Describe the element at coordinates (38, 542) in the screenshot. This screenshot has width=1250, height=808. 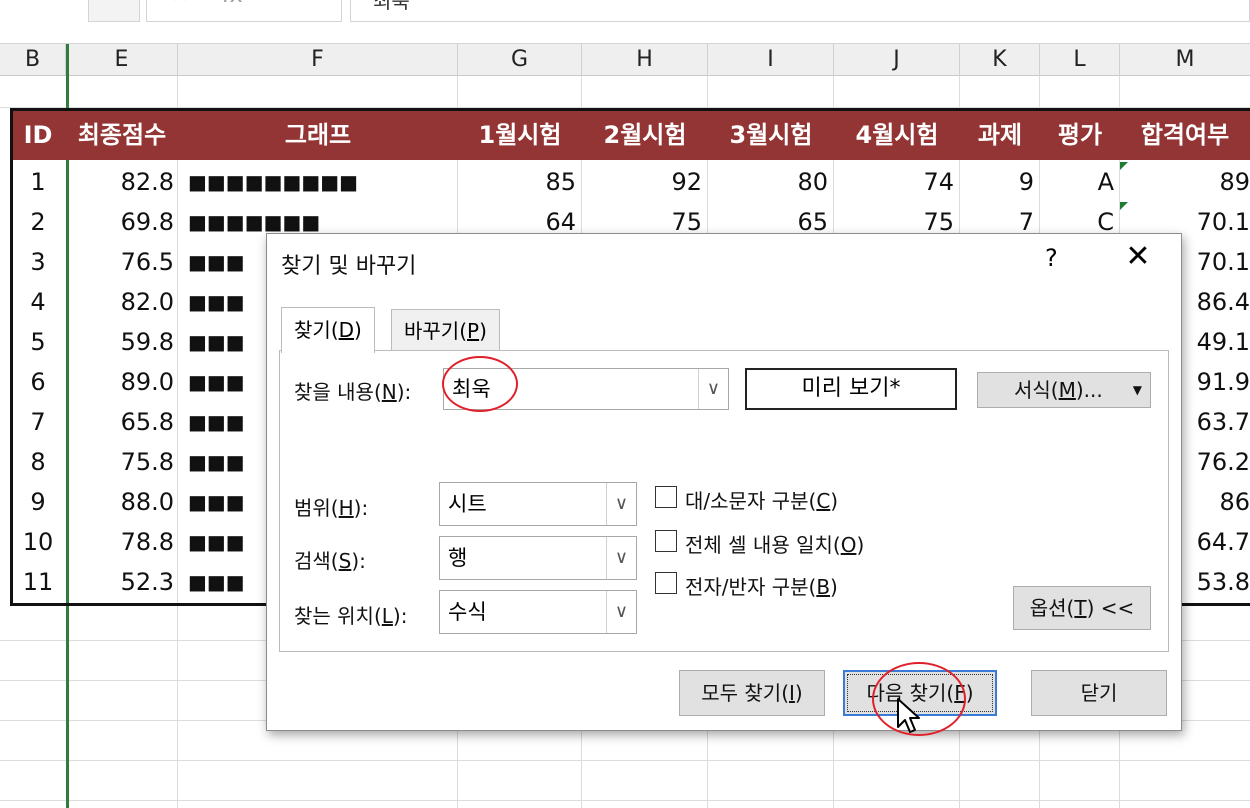
I see `cell-id: 10` at that location.